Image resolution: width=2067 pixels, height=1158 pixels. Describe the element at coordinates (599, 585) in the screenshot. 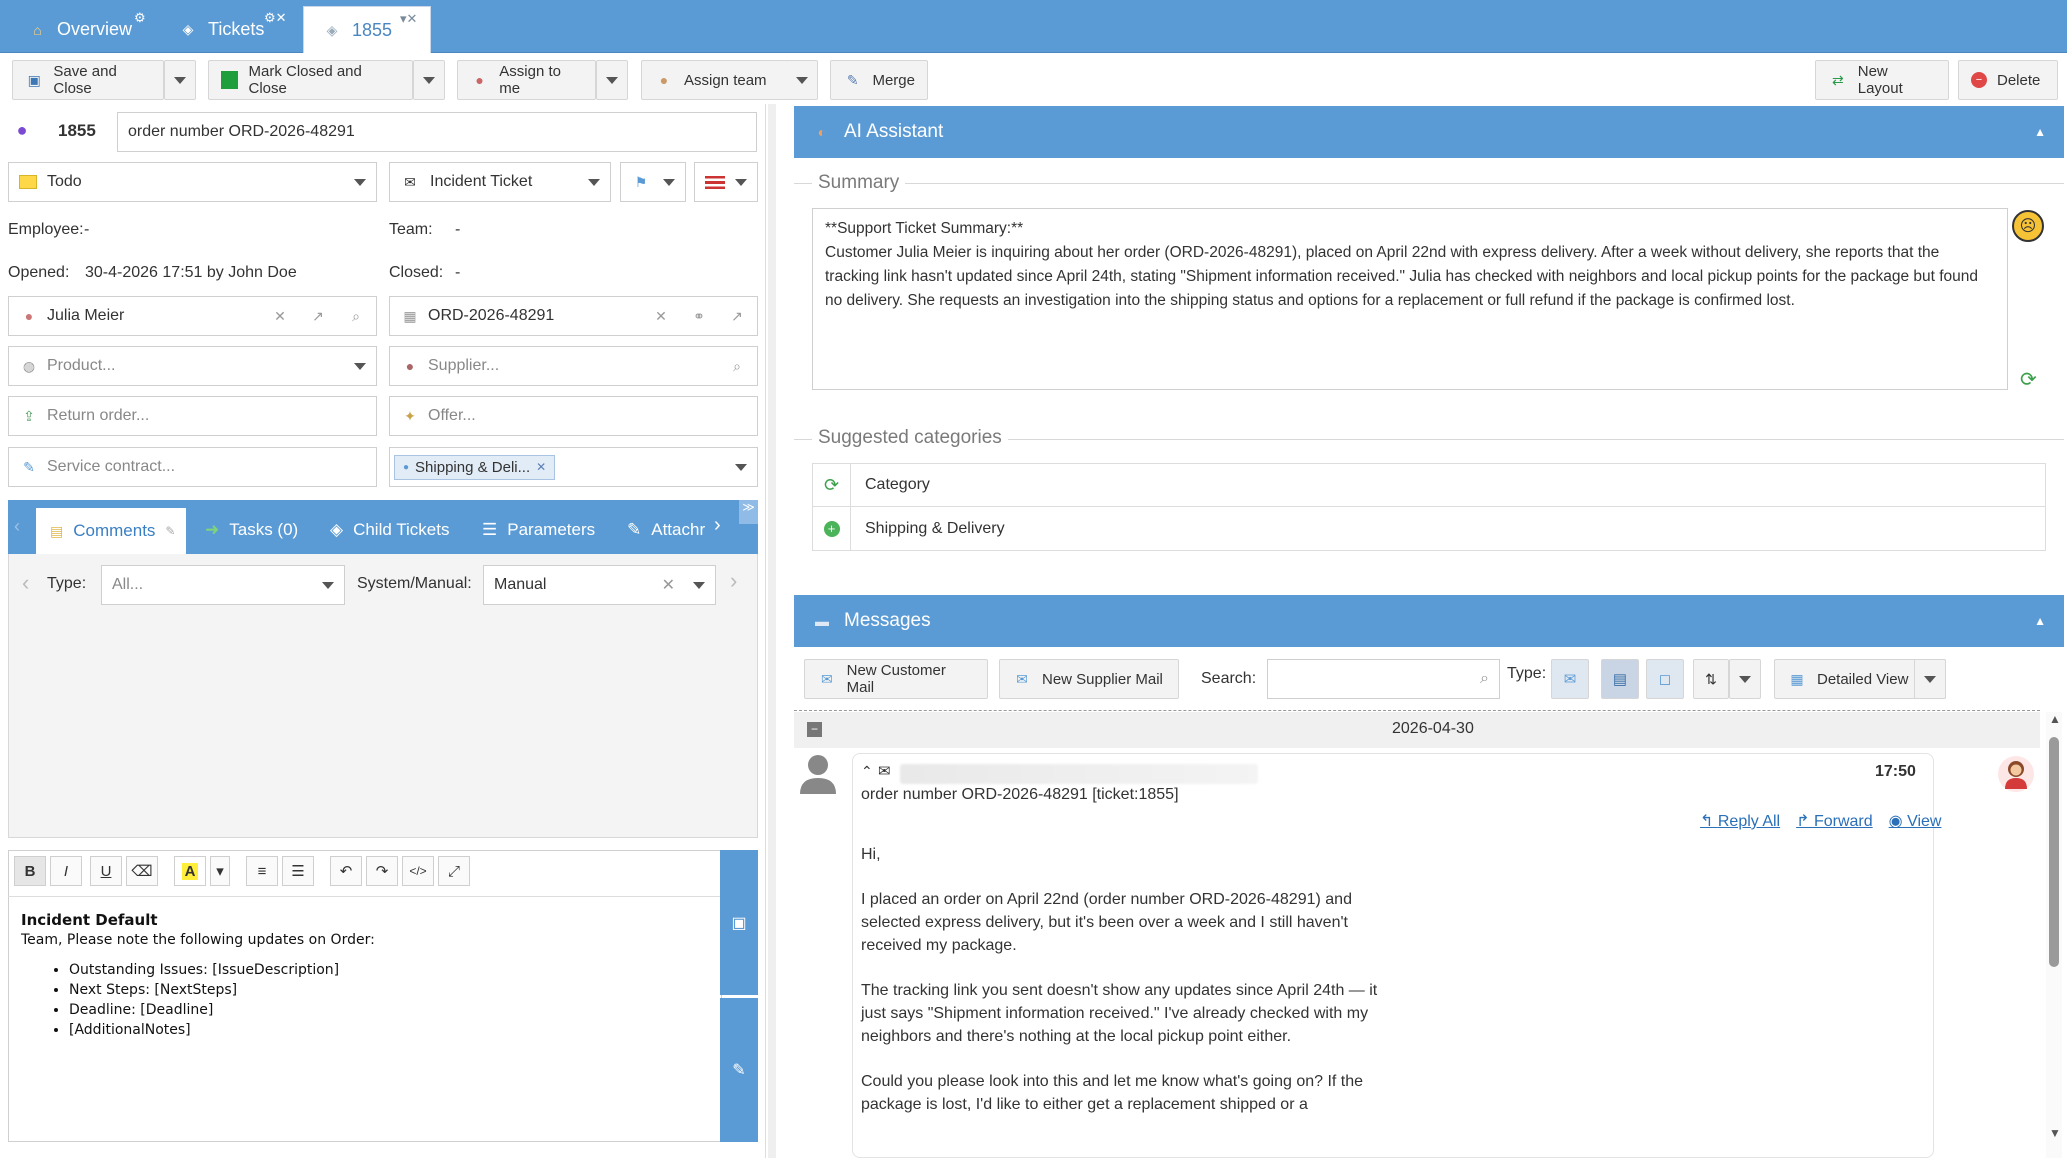

I see `system-manual-select: Manual ✕` at that location.